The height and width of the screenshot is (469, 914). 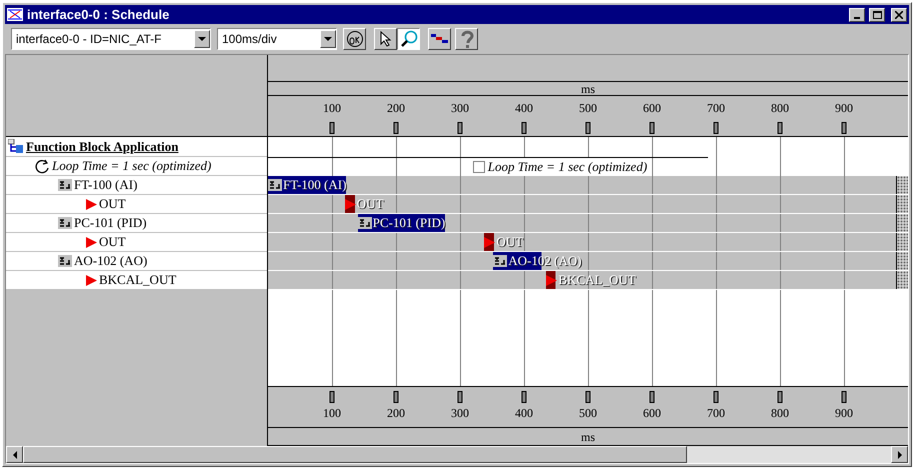 I want to click on question-mark-icon, so click(x=467, y=39).